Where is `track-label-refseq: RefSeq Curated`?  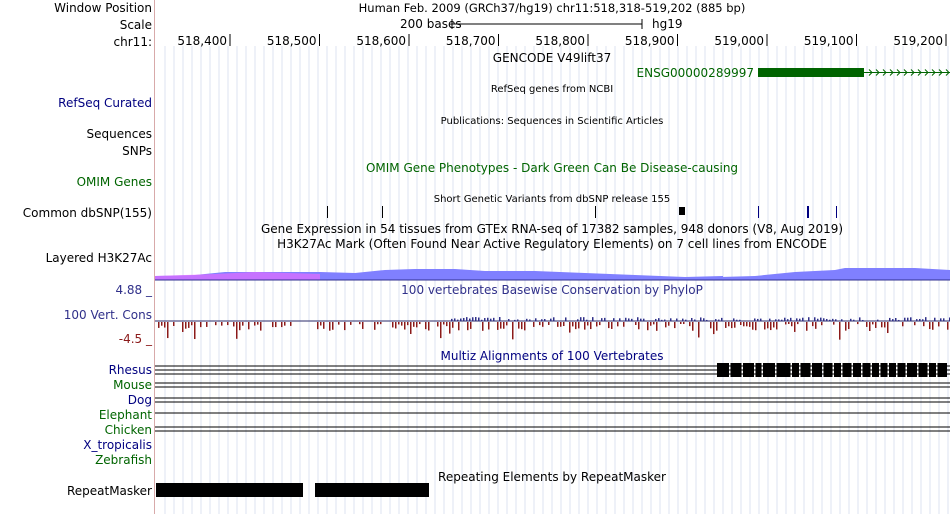 track-label-refseq: RefSeq Curated is located at coordinates (105, 103).